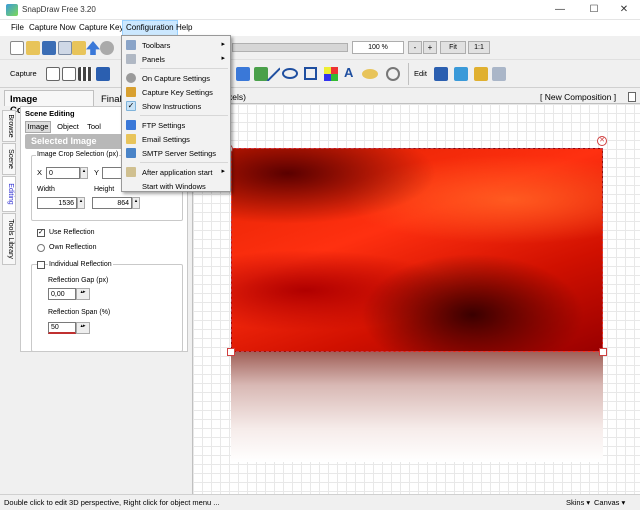 The height and width of the screenshot is (510, 640). What do you see at coordinates (184, 28) in the screenshot?
I see `menu-help: Help` at bounding box center [184, 28].